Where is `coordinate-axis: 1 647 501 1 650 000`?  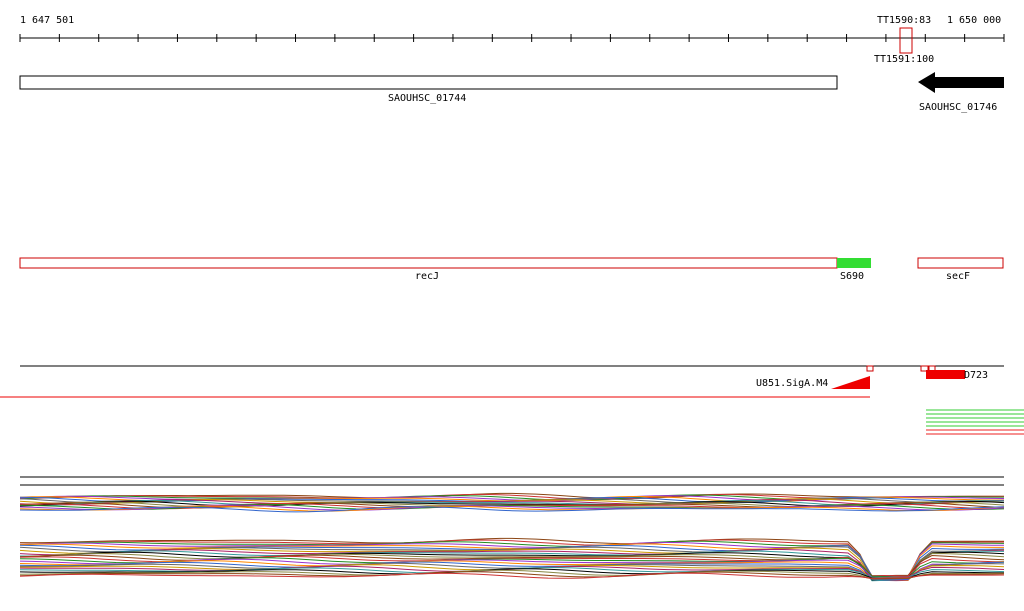 coordinate-axis: 1 647 501 1 650 000 is located at coordinates (512, 28).